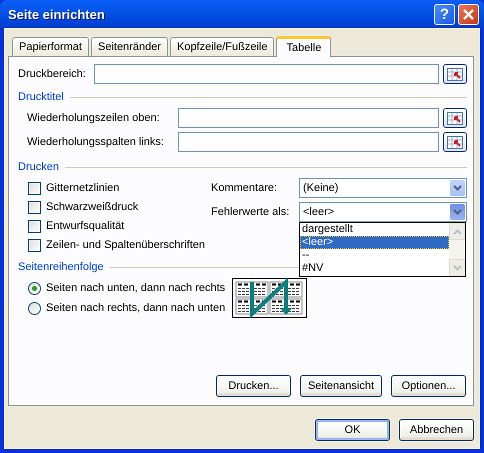  What do you see at coordinates (92, 207) in the screenshot?
I see `checkbox-label: Schwarzweißdruck` at bounding box center [92, 207].